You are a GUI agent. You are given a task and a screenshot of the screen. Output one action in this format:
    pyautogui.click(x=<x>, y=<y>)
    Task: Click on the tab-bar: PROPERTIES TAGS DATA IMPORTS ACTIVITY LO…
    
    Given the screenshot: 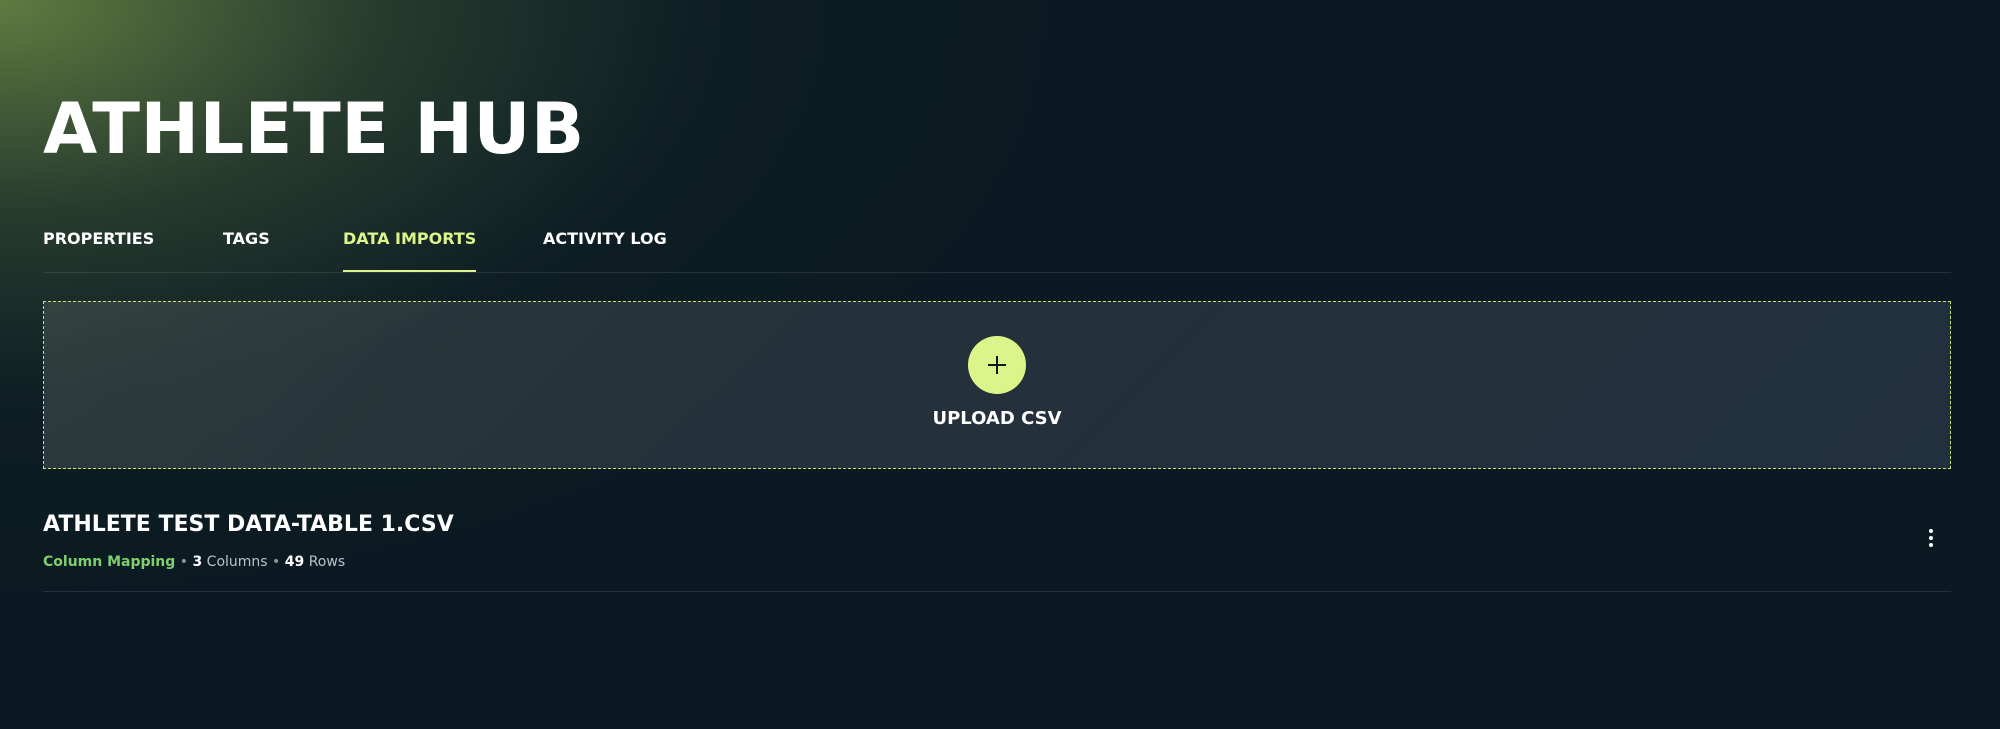 What is the action you would take?
    pyautogui.click(x=997, y=249)
    